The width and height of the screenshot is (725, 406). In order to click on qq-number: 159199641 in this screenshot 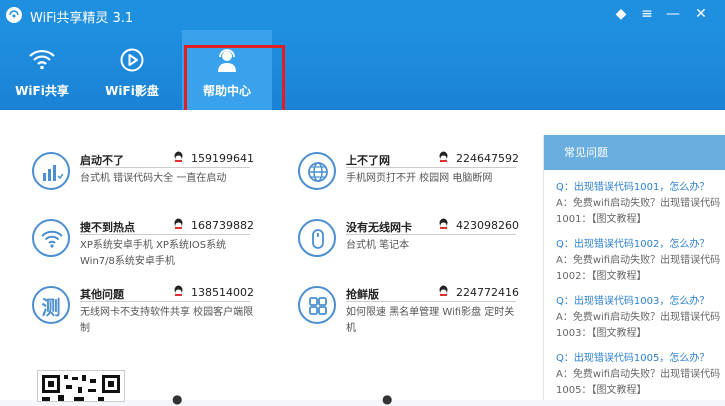, I will do `click(222, 158)`.